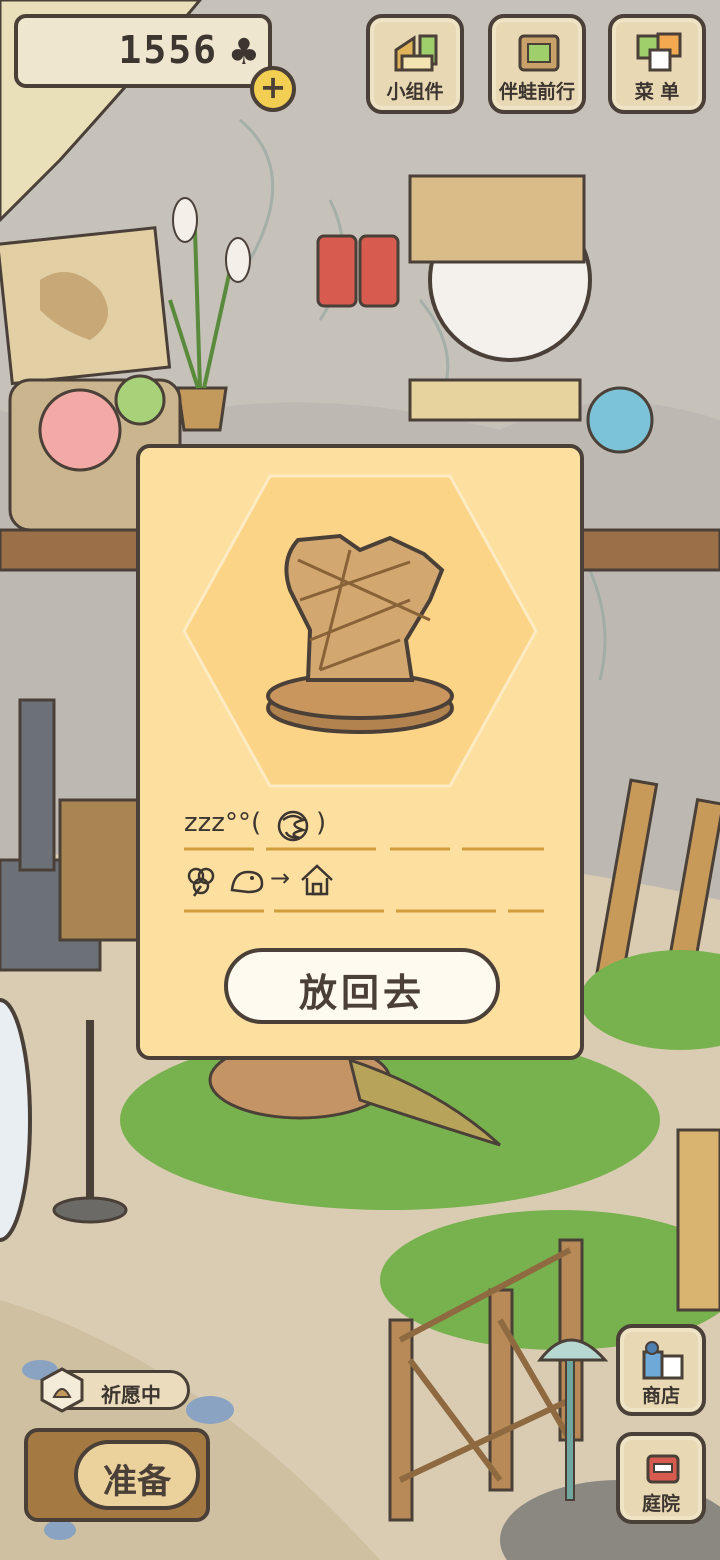 This screenshot has width=720, height=1560. Describe the element at coordinates (659, 52) in the screenshot. I see `menu-icon` at that location.